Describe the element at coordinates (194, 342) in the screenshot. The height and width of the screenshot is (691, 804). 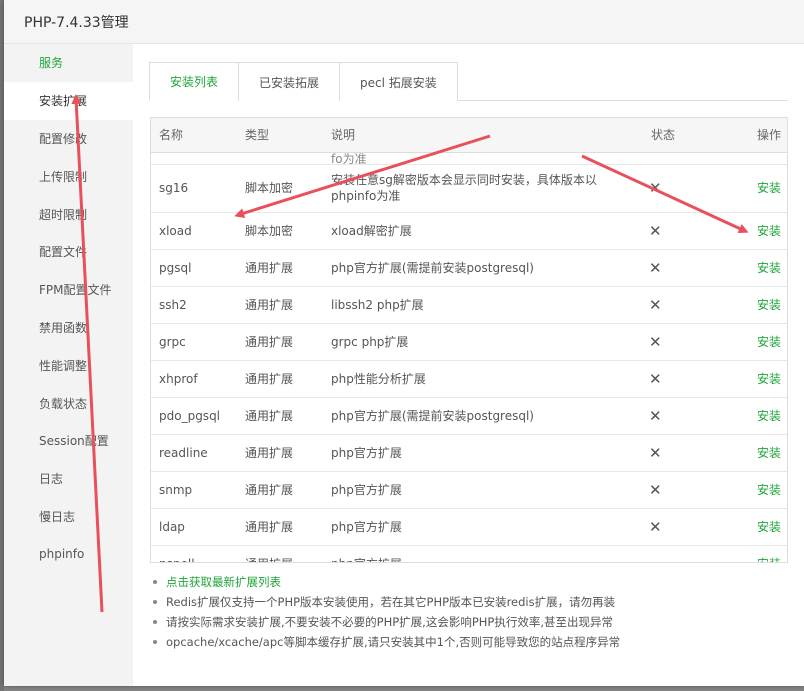
I see `cell-name: grpc` at that location.